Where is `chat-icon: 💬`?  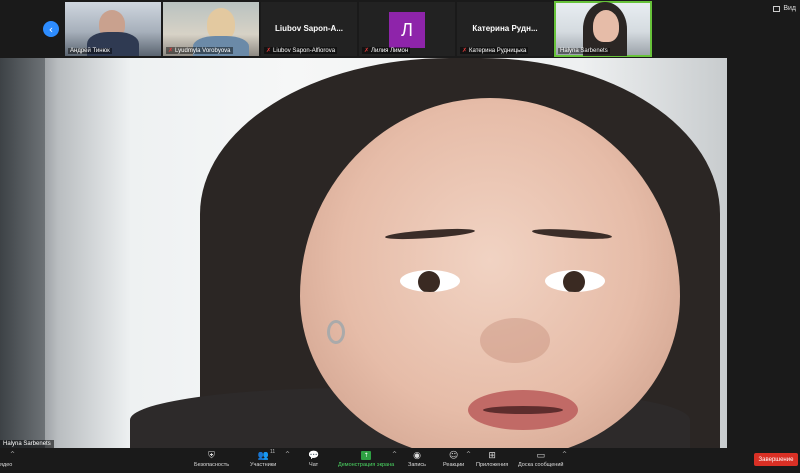
chat-icon: 💬 is located at coordinates (314, 456).